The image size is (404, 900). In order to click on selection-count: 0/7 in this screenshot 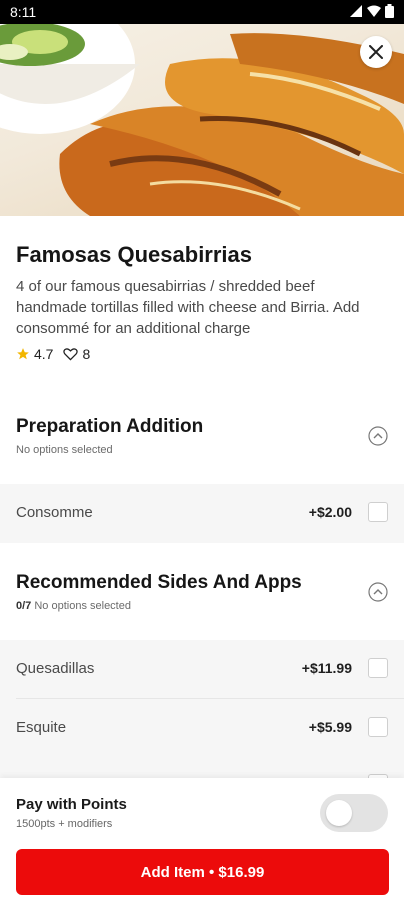, I will do `click(24, 606)`.